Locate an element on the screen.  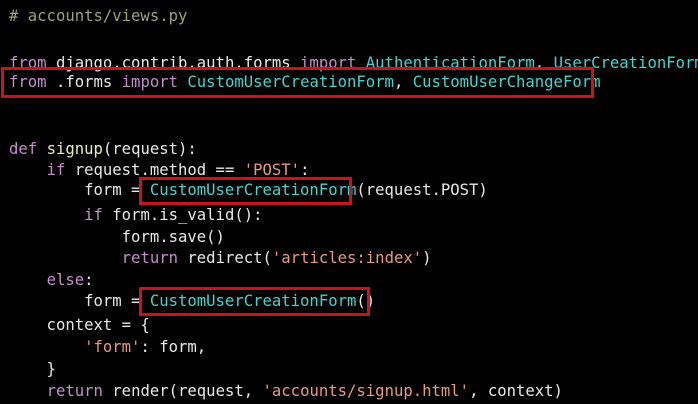
code-token-string: 'POST' is located at coordinates (272, 170).